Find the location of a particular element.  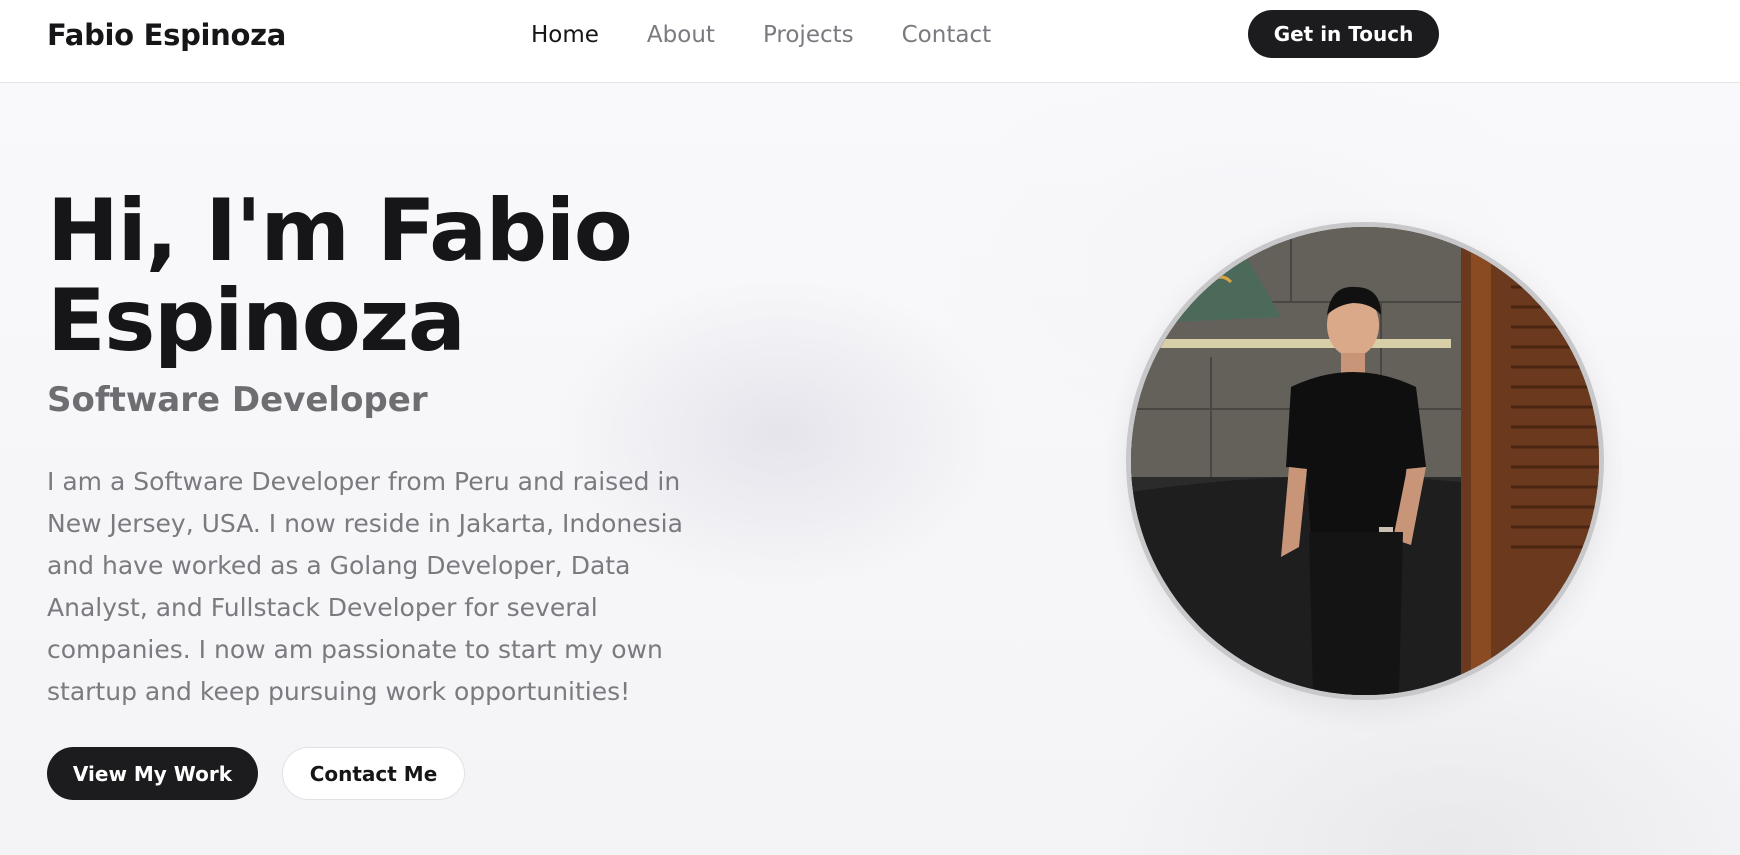

hero-title: Hi, I'm Fabio Espinoza is located at coordinates (397, 276).